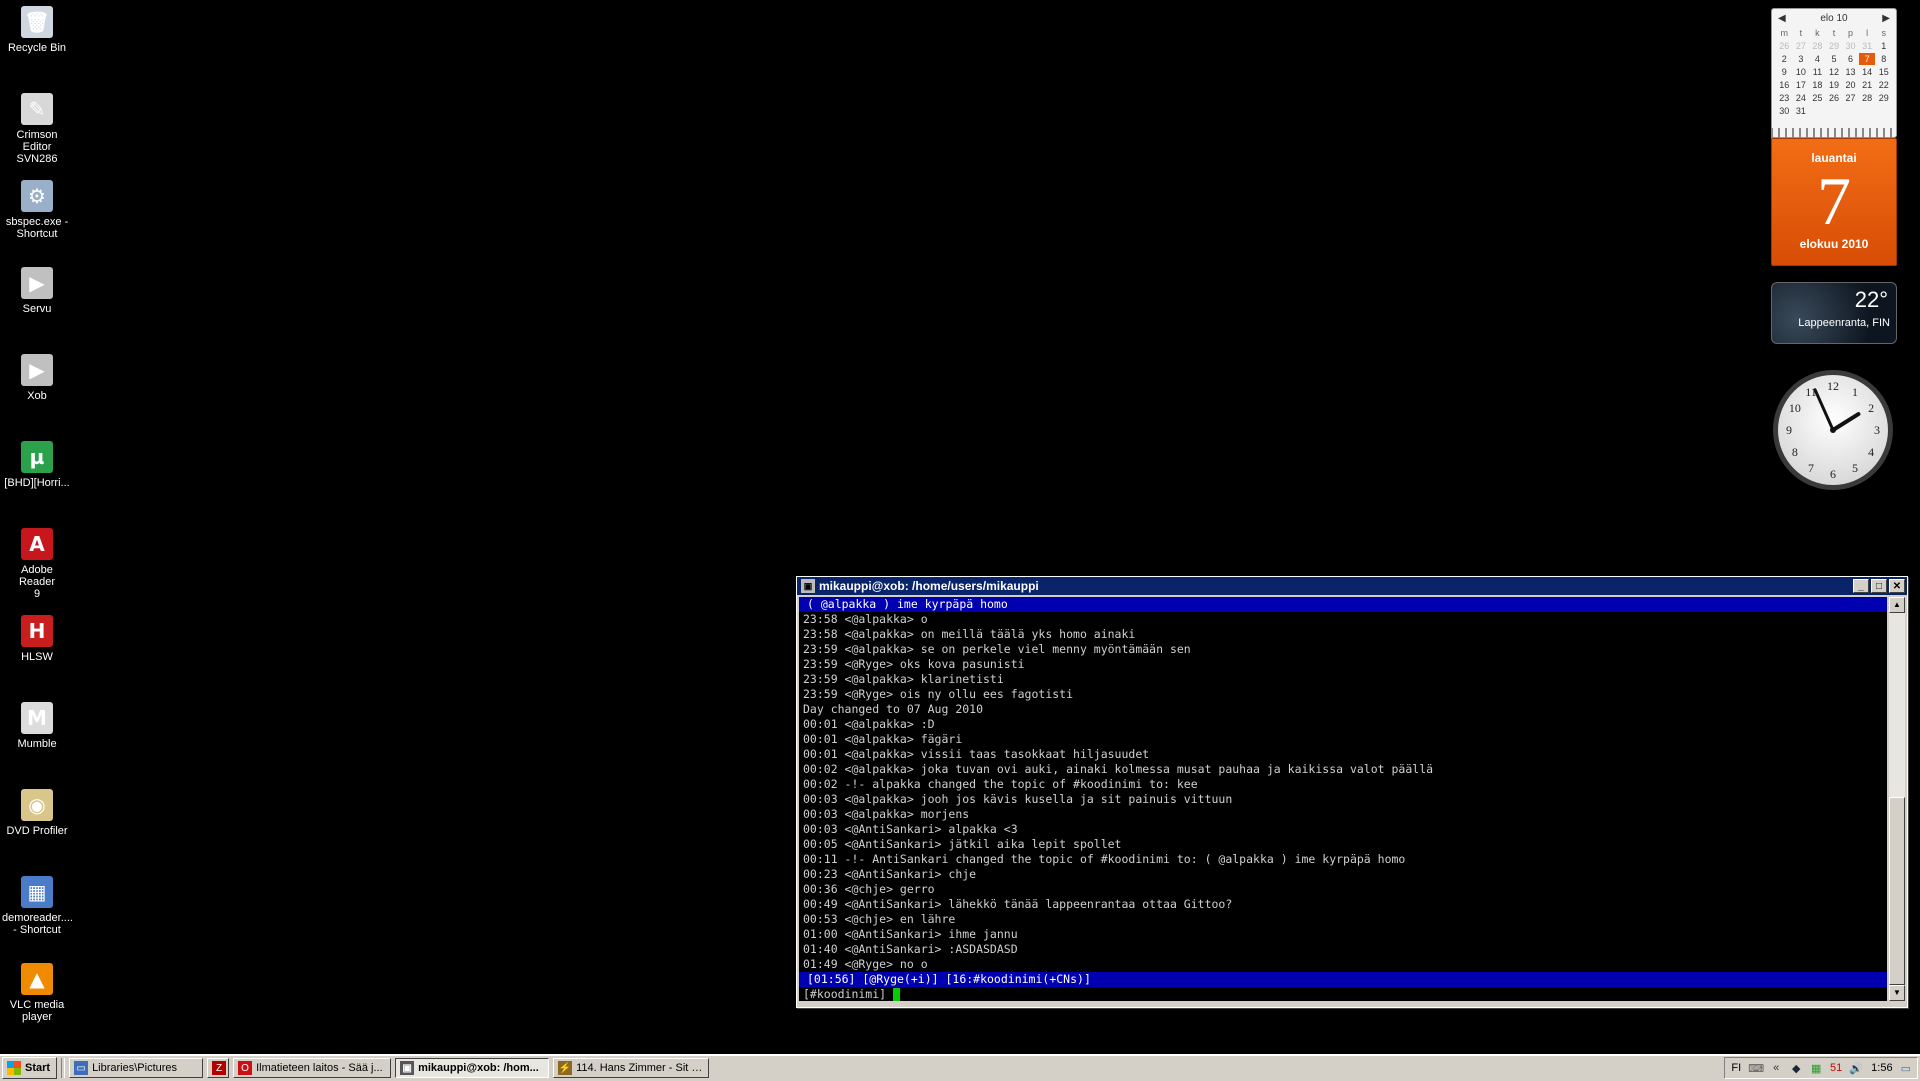 Image resolution: width=1920 pixels, height=1081 pixels. What do you see at coordinates (1897, 891) in the screenshot?
I see `scrollbar-thumb` at bounding box center [1897, 891].